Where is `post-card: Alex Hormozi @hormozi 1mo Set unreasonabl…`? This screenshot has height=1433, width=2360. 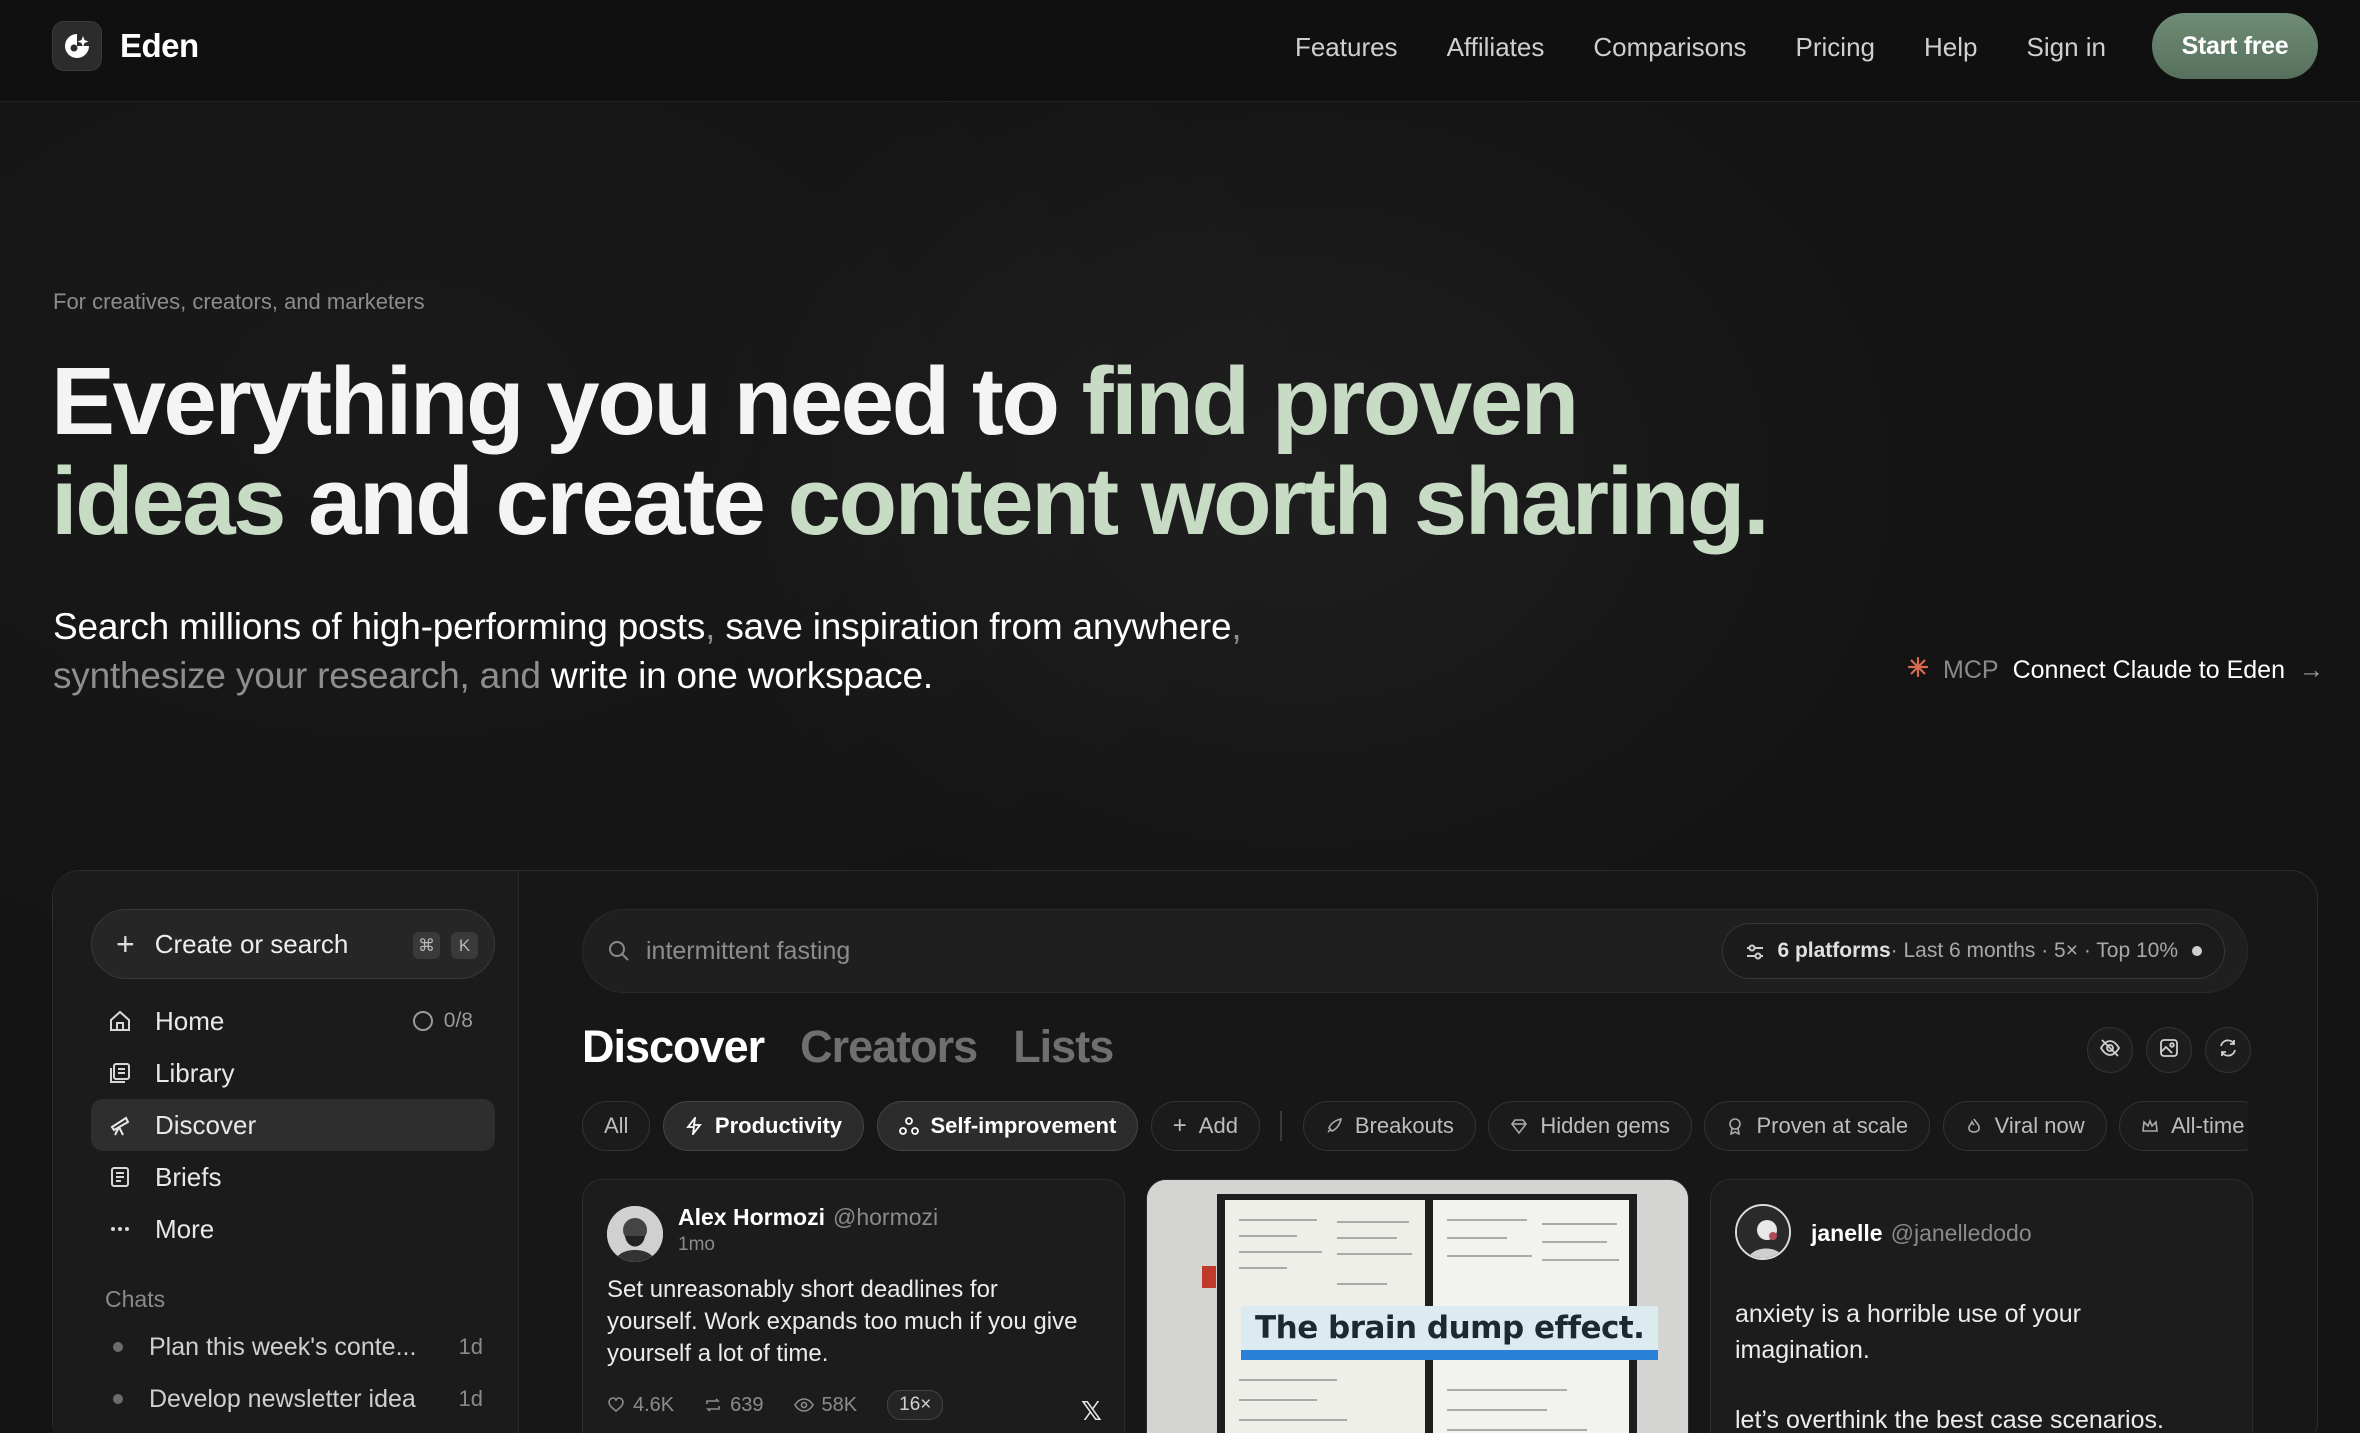
post-card: Alex Hormozi @hormozi 1mo Set unreasonabl… is located at coordinates (853, 1306).